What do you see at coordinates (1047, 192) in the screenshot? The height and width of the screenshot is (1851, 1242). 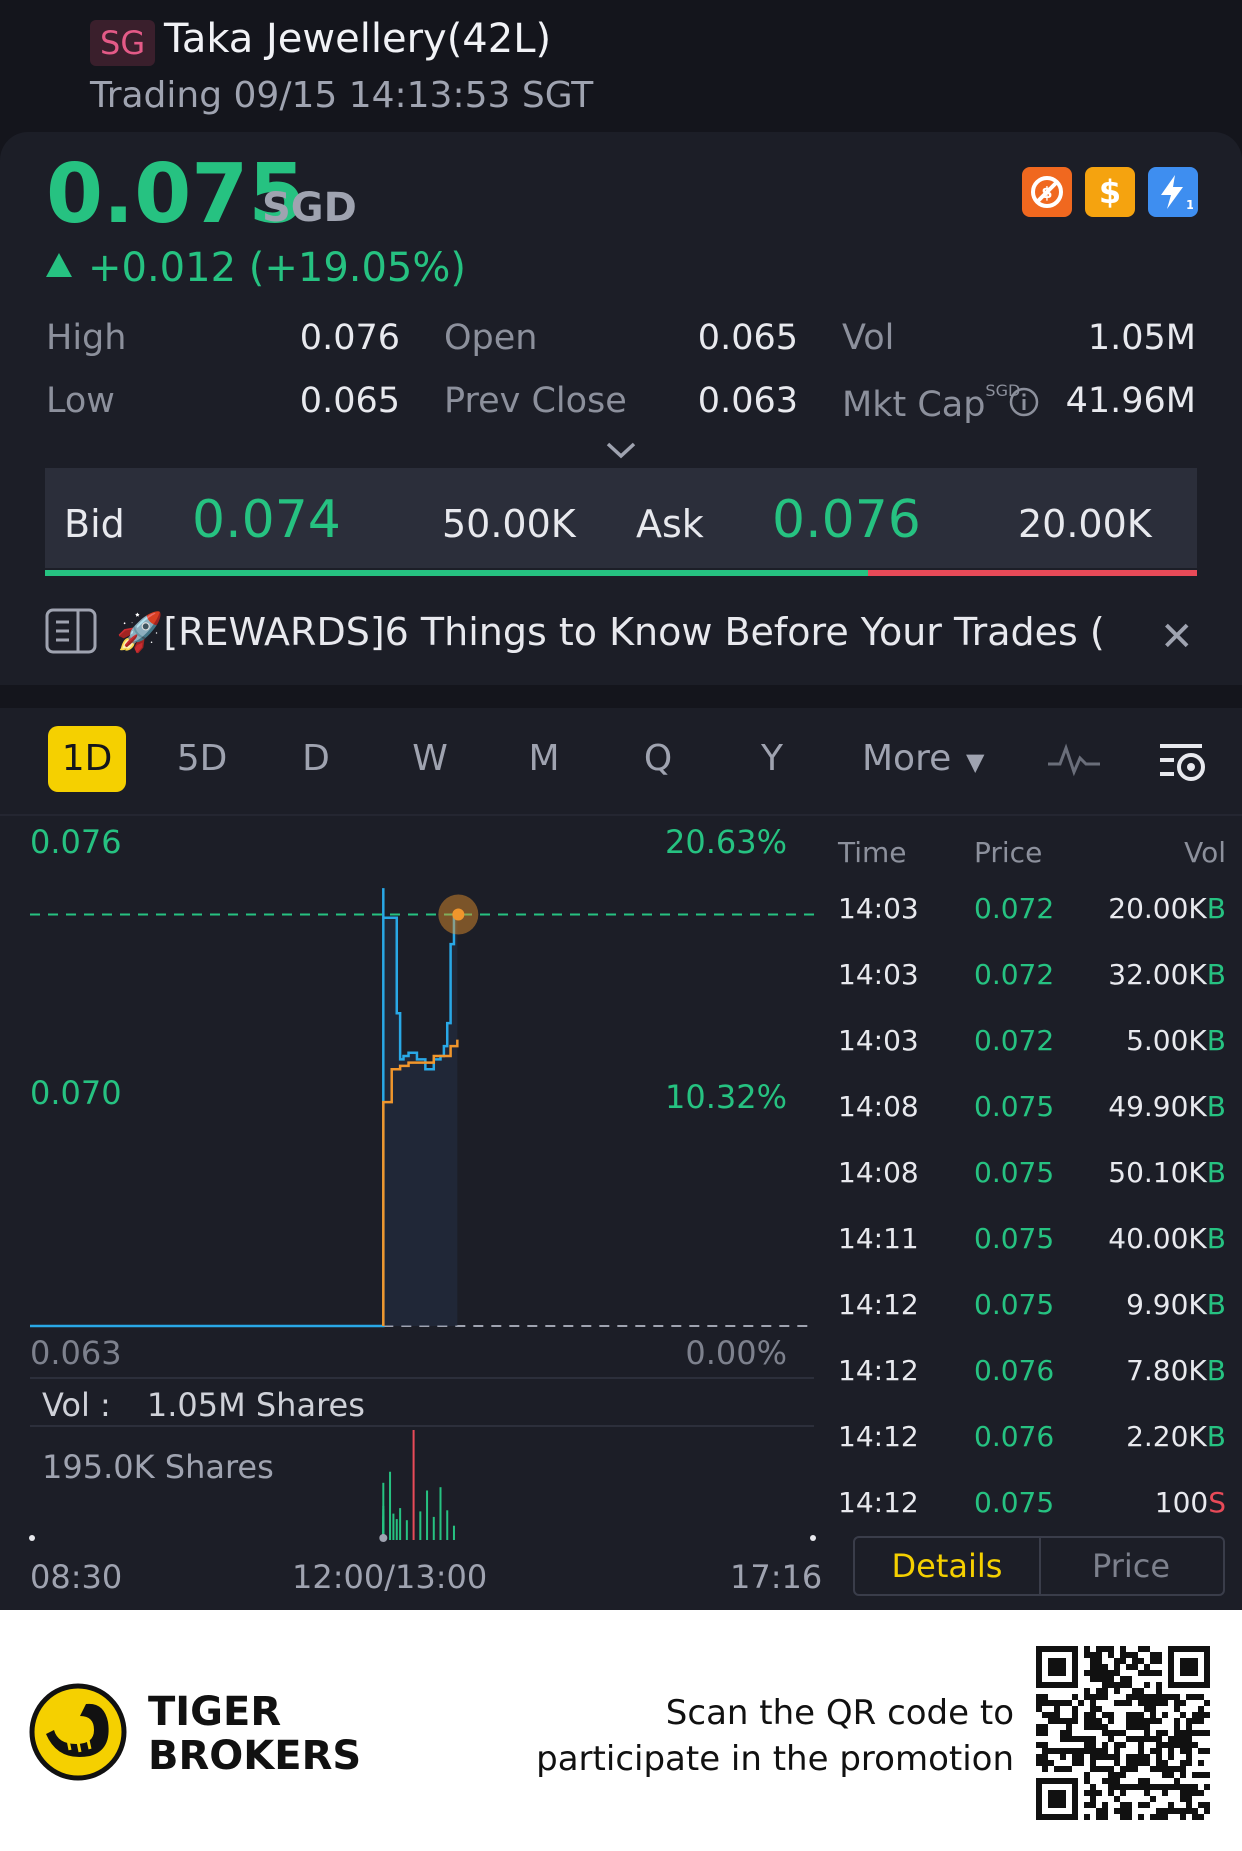 I see `no-margin-icon: $` at bounding box center [1047, 192].